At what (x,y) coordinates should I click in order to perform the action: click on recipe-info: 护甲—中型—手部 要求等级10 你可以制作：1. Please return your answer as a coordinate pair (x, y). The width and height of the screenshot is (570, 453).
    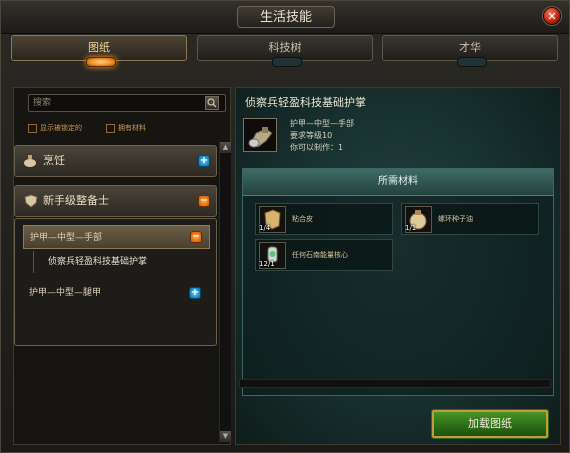
    Looking at the image, I should click on (322, 136).